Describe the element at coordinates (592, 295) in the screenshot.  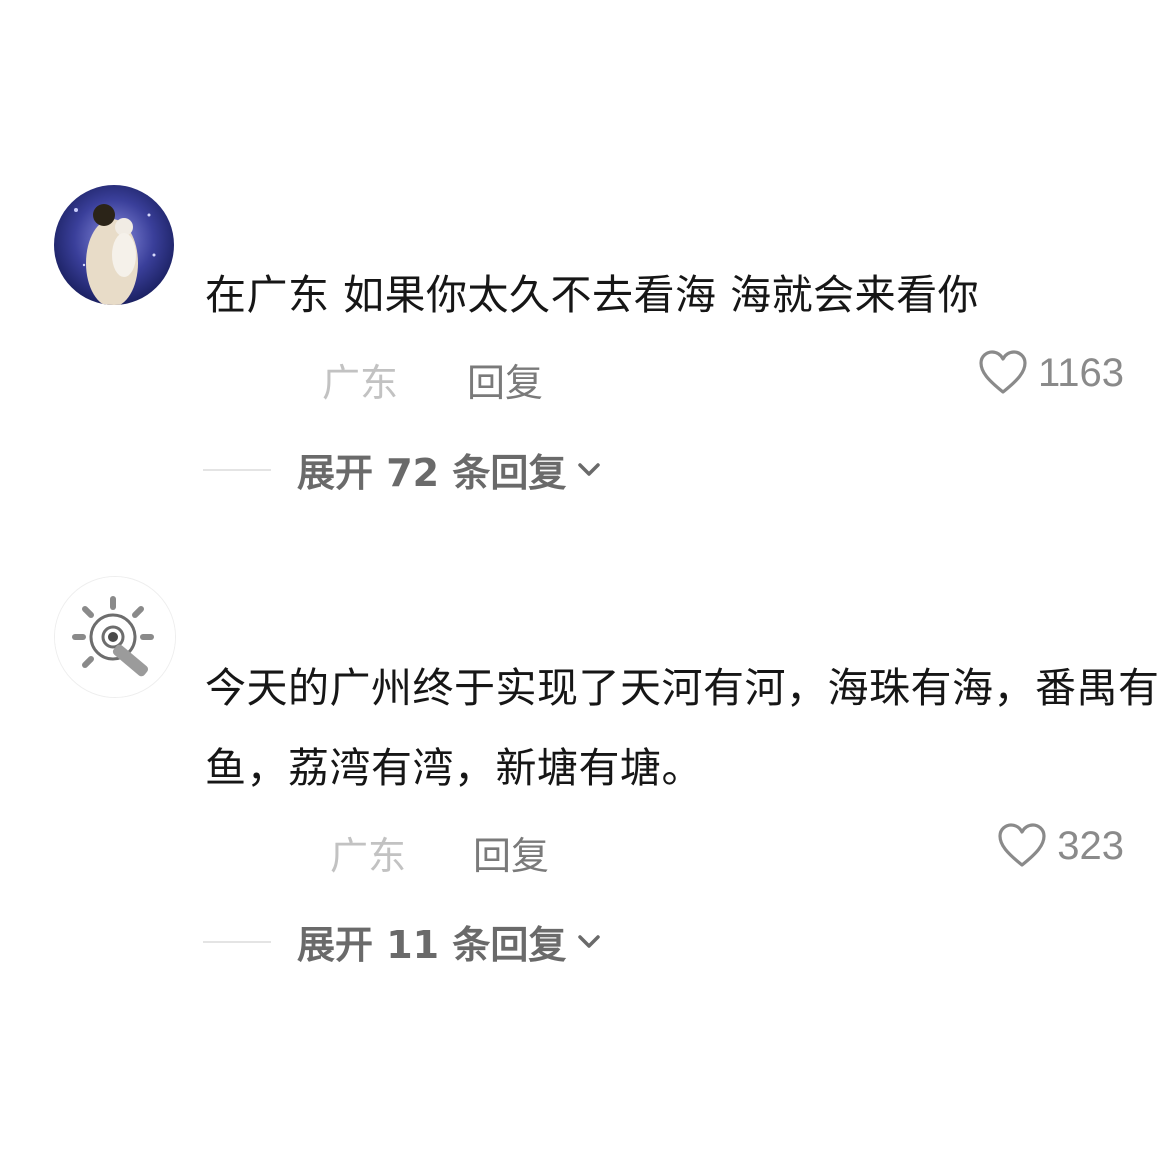
I see `comment-text: 在广东 如果你太久不去看海 海就会来看你` at that location.